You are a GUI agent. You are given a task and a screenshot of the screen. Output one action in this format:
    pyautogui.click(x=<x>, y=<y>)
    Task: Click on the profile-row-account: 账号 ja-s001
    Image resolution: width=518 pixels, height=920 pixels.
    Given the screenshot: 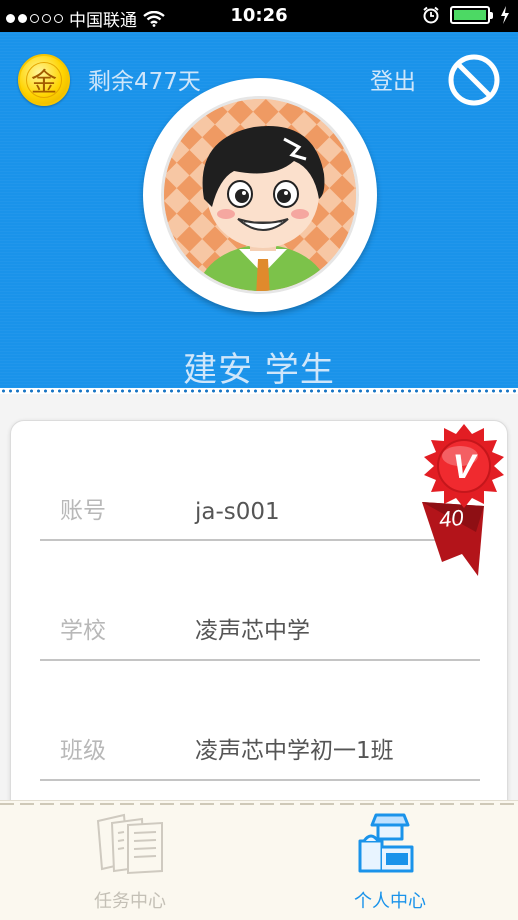 What is the action you would take?
    pyautogui.click(x=260, y=481)
    